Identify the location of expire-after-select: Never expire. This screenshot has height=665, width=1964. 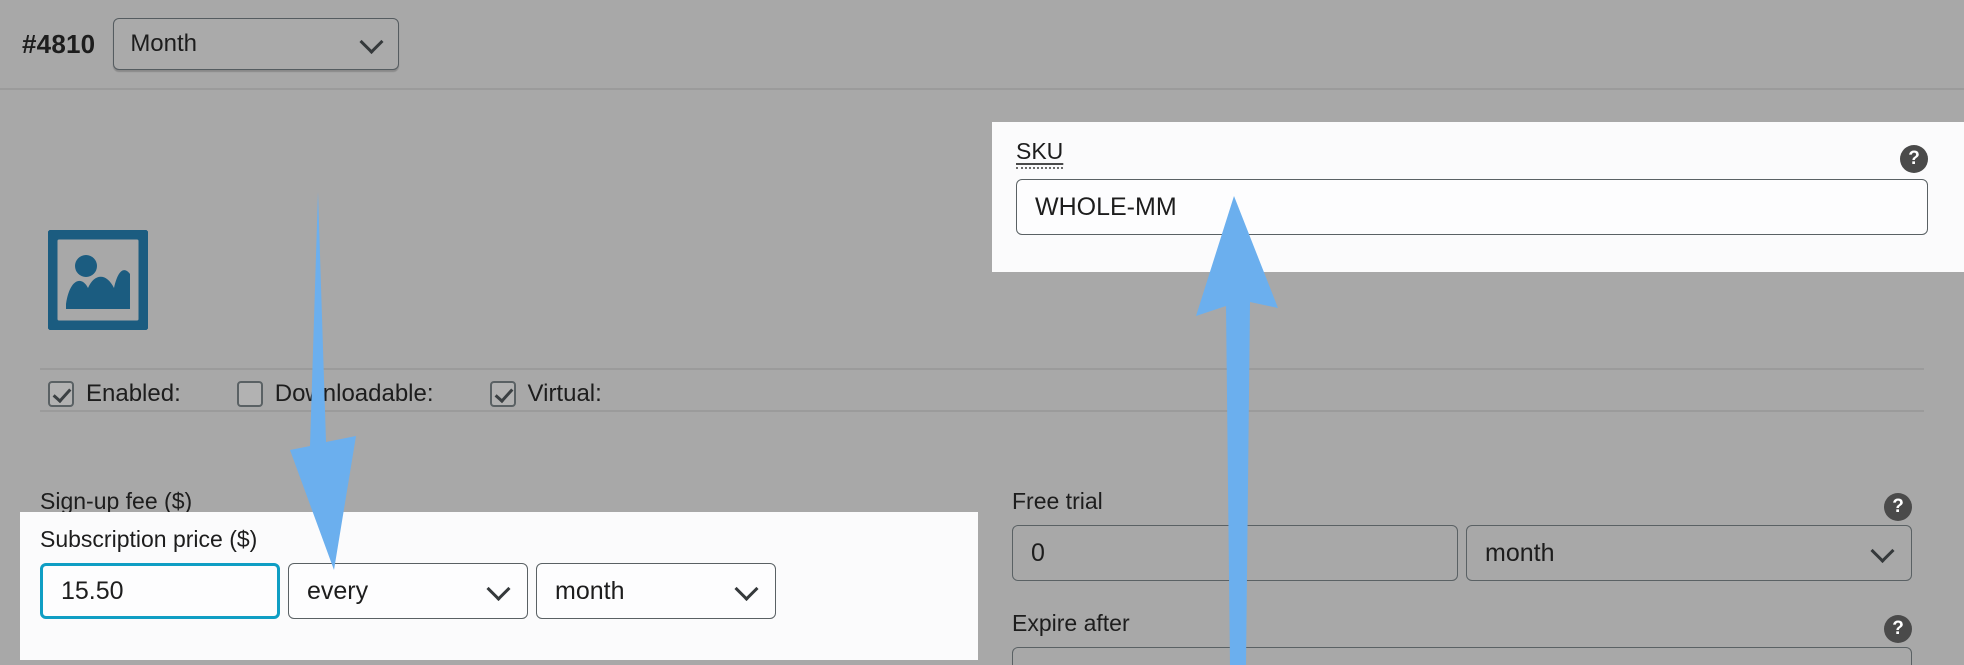
(1462, 656).